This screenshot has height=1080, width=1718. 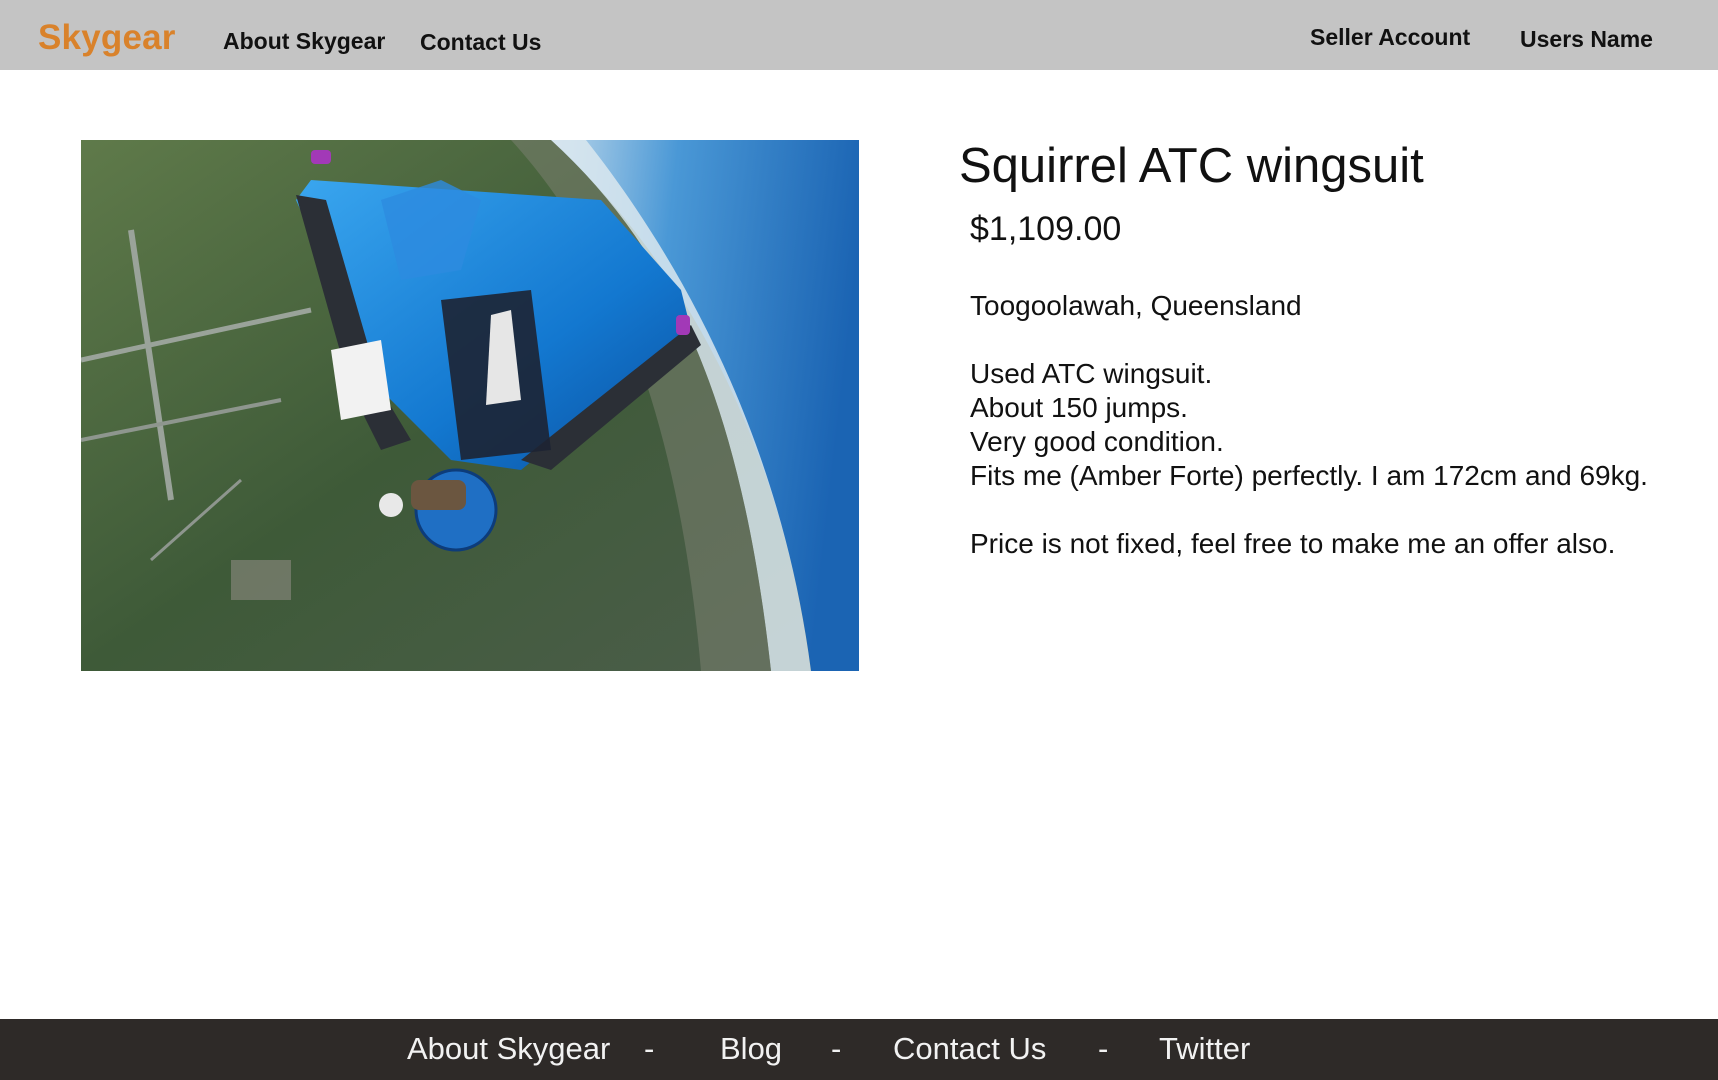 What do you see at coordinates (508, 1049) in the screenshot?
I see `footer-about-link: About Skygear` at bounding box center [508, 1049].